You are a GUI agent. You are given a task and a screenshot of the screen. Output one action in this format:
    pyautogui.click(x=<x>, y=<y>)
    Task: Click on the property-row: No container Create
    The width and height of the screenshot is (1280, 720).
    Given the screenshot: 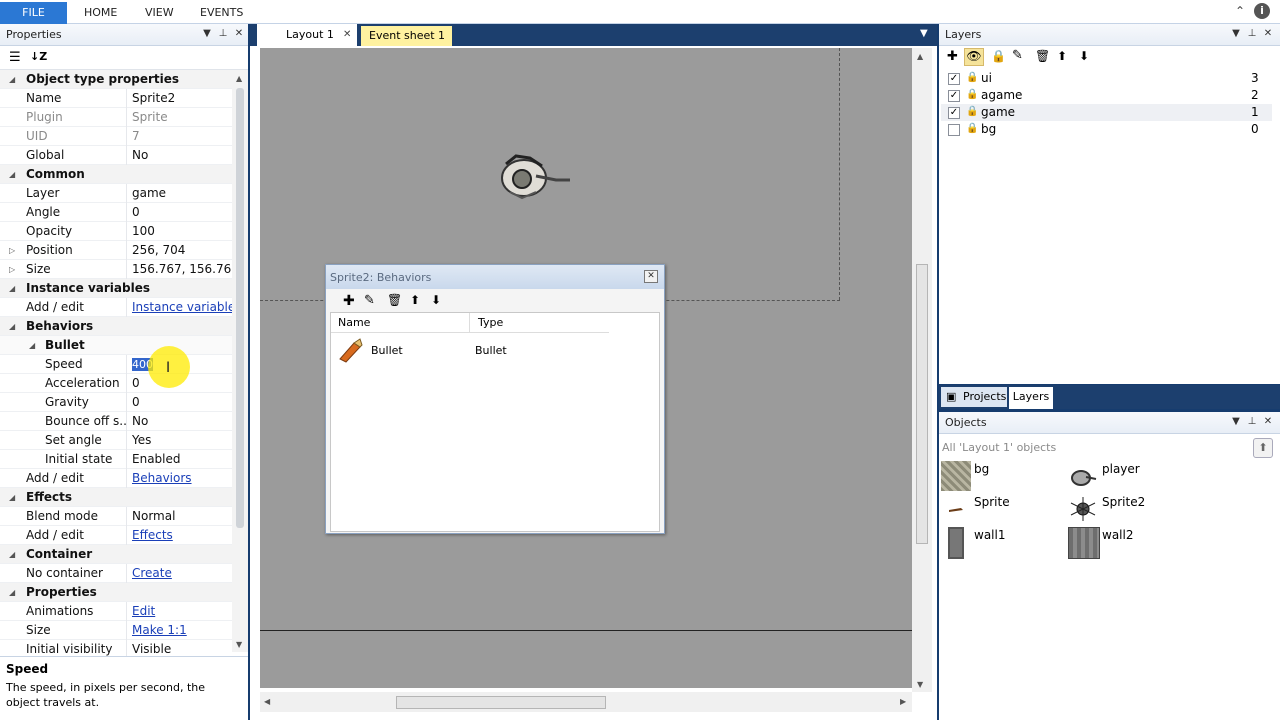 What is the action you would take?
    pyautogui.click(x=116, y=573)
    